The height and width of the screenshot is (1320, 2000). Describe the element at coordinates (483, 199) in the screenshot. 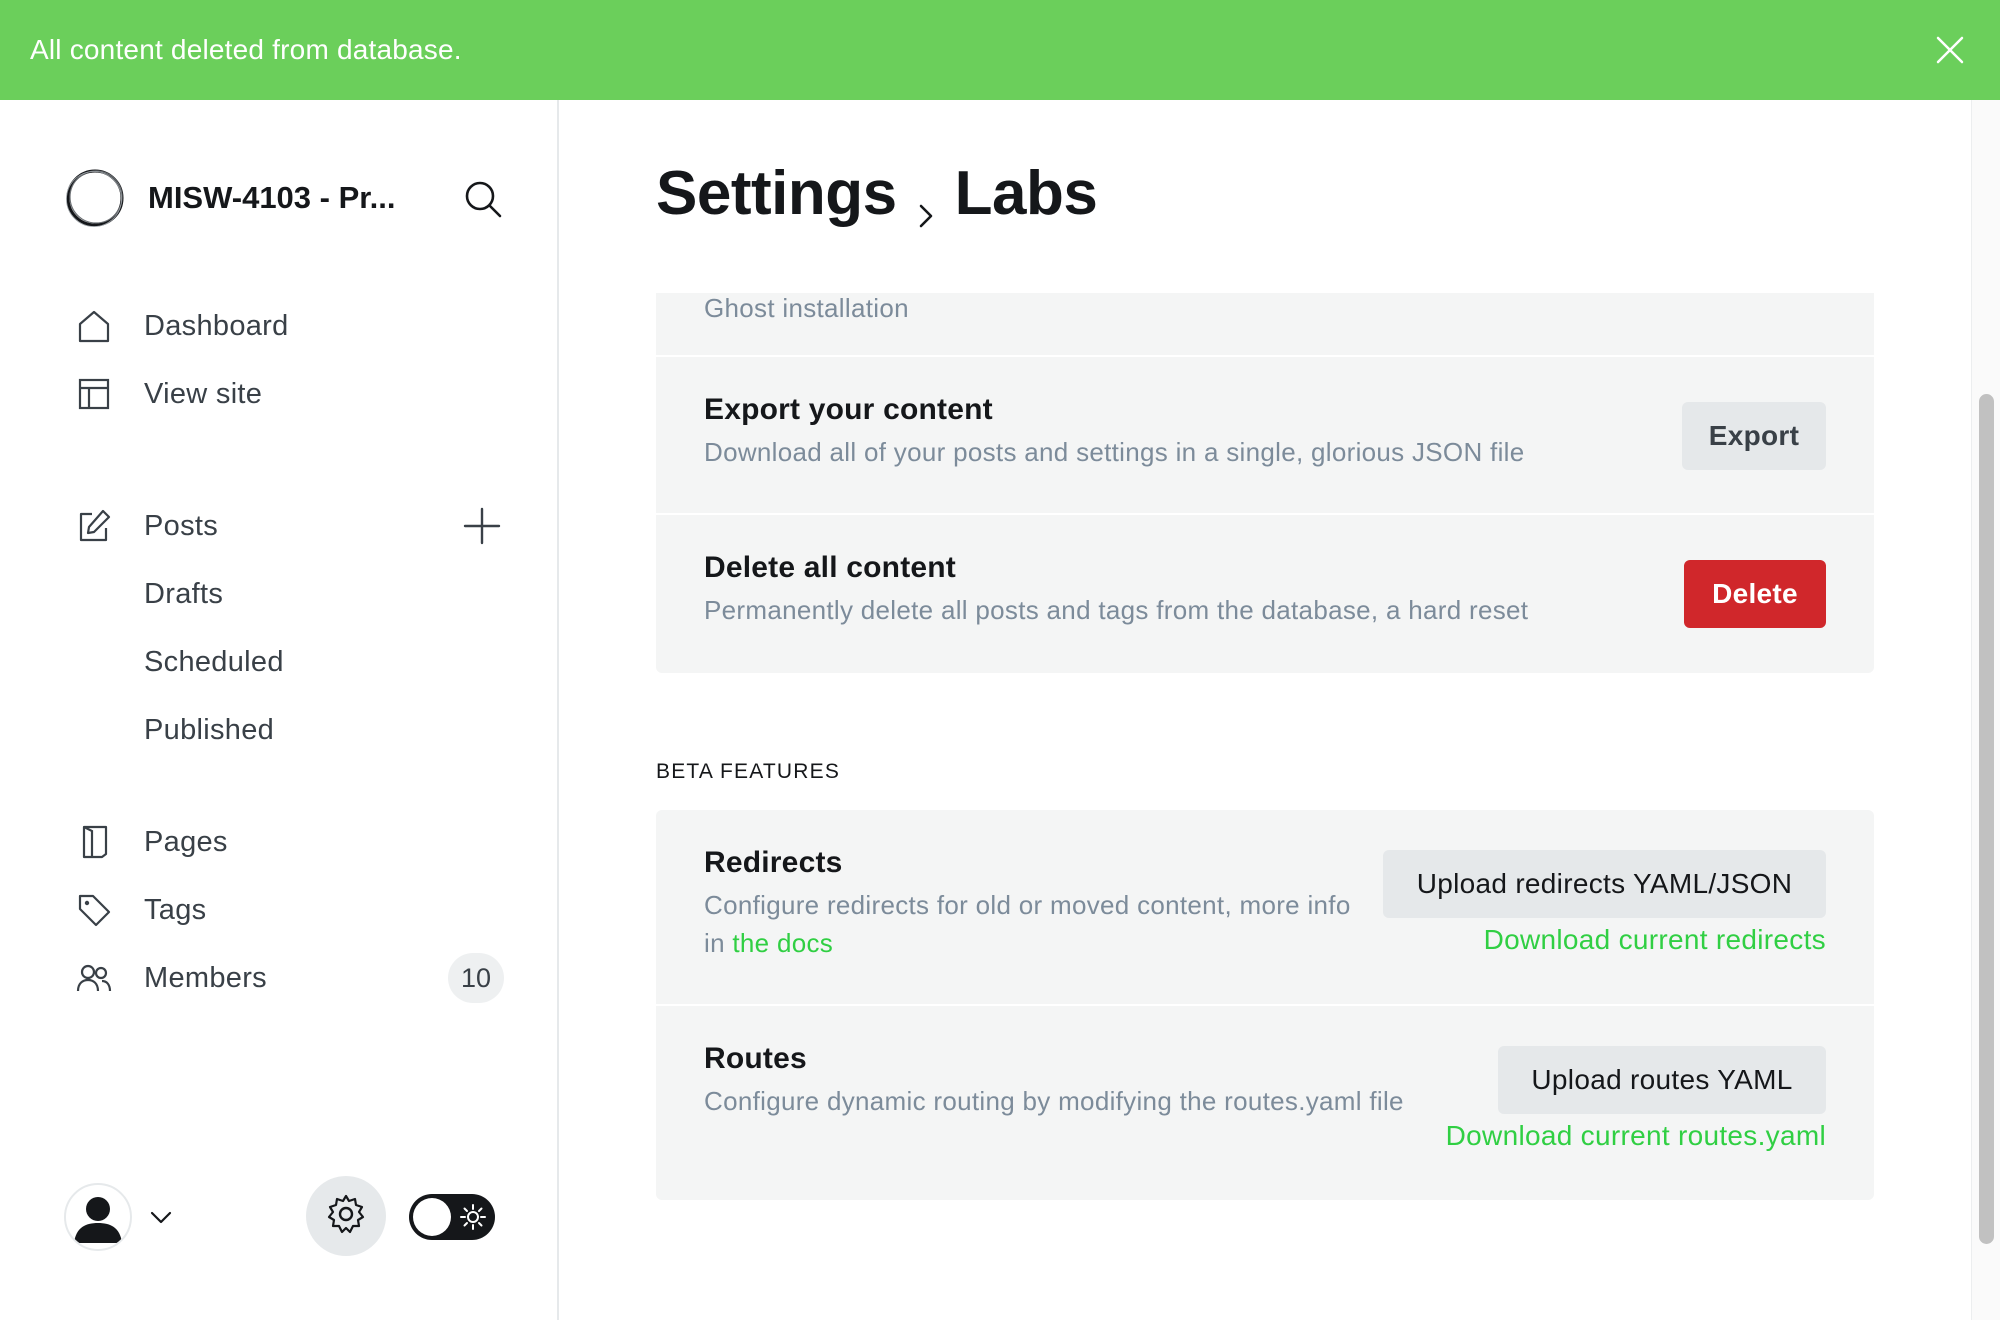

I see `search-icon` at that location.